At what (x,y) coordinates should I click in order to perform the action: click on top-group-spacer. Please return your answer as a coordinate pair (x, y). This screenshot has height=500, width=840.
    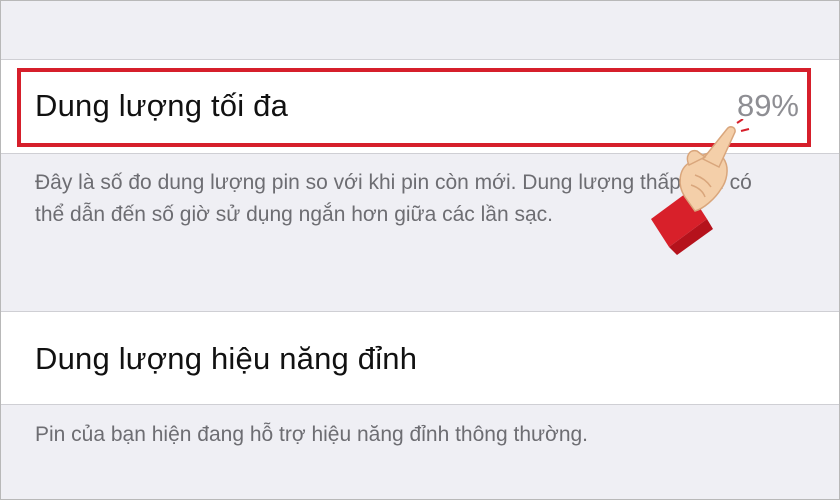
    Looking at the image, I should click on (420, 30).